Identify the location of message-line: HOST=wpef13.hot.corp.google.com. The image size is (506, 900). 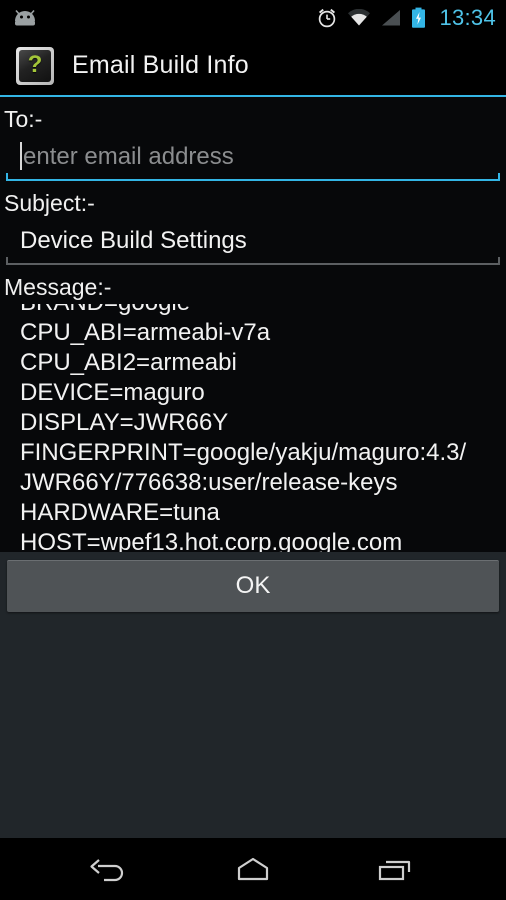
(211, 540).